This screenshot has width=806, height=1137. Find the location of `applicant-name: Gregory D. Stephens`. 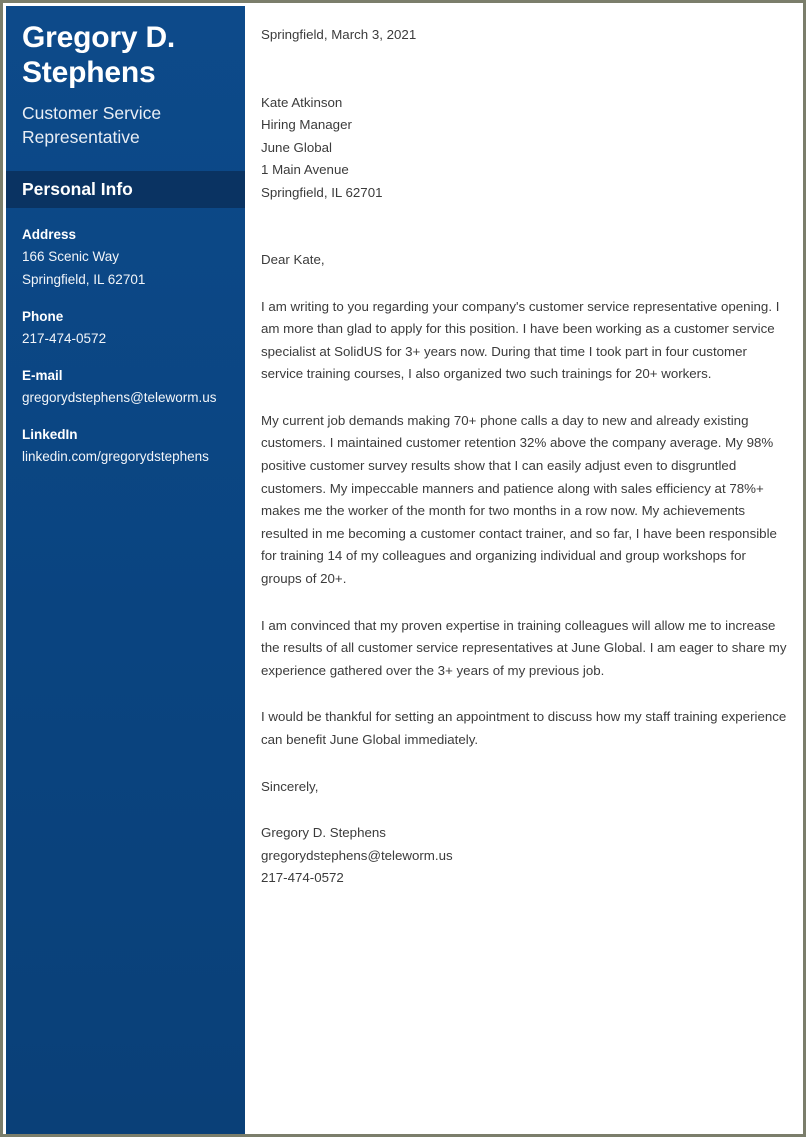

applicant-name: Gregory D. Stephens is located at coordinates (99, 55).